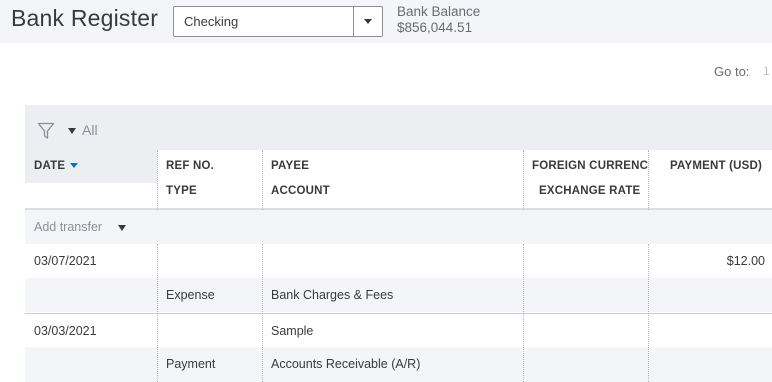 Image resolution: width=772 pixels, height=382 pixels. I want to click on funnel-icon, so click(46, 133).